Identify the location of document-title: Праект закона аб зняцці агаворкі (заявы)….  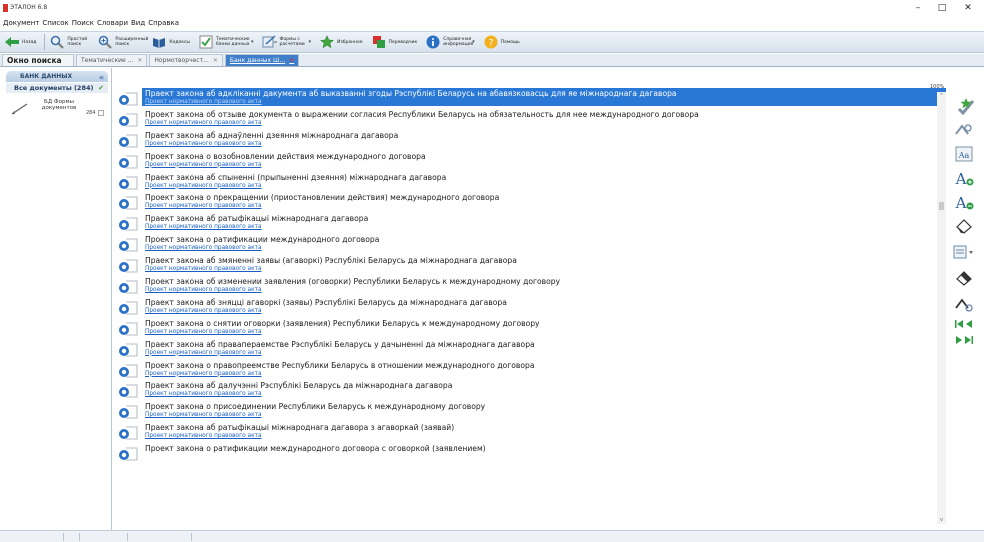
(326, 302).